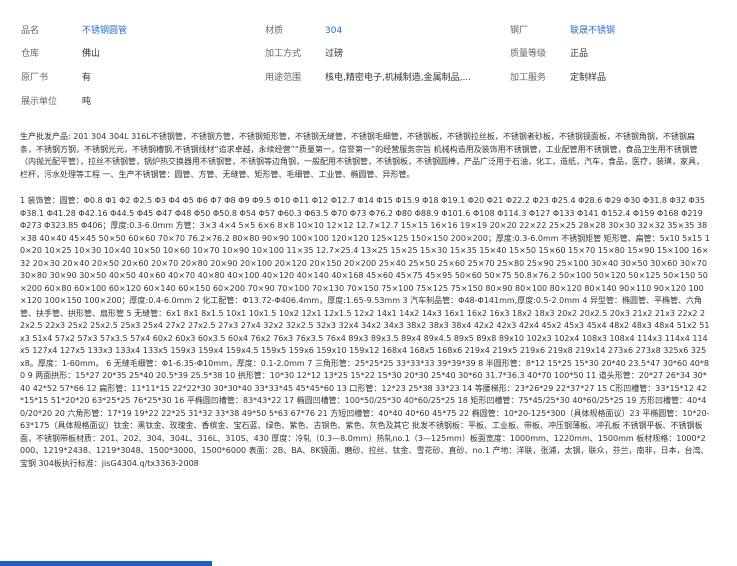  What do you see at coordinates (91, 54) in the screenshot?
I see `attr-value-warehouse: 佛山` at bounding box center [91, 54].